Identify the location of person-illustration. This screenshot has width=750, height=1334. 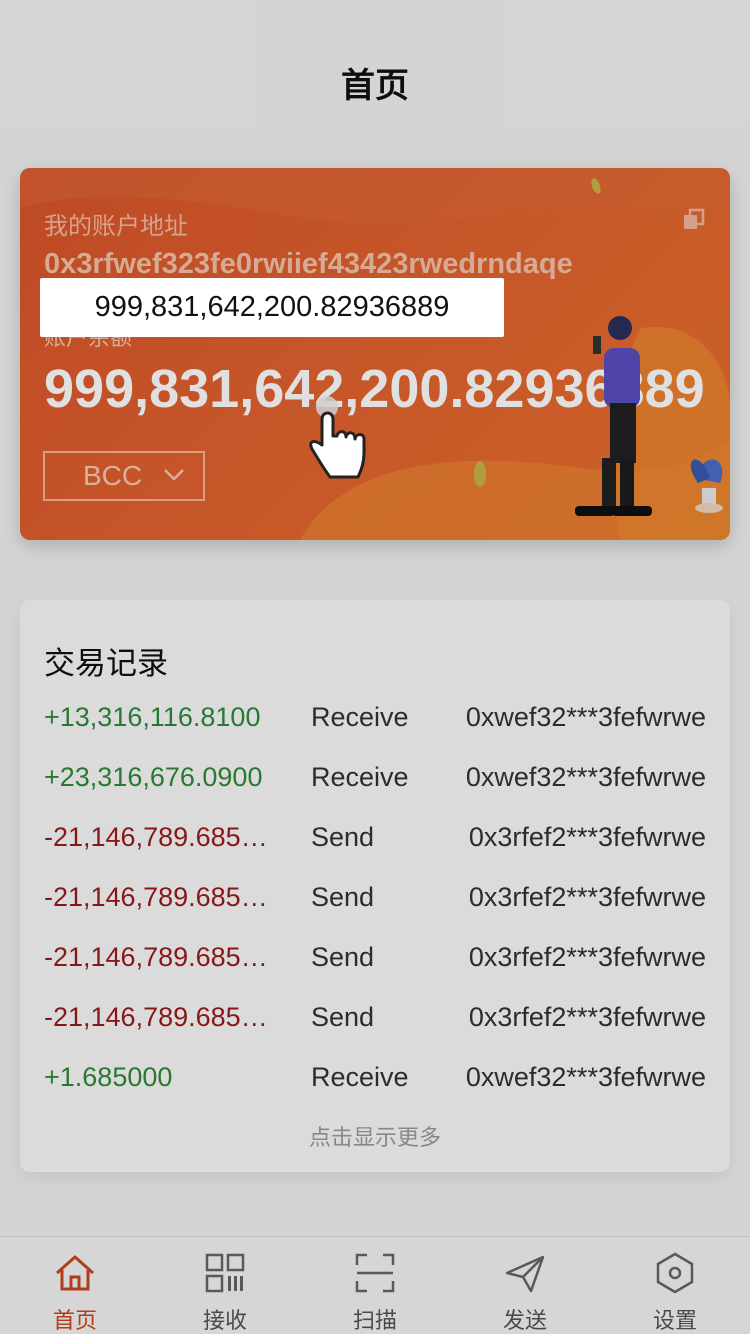
(649, 416).